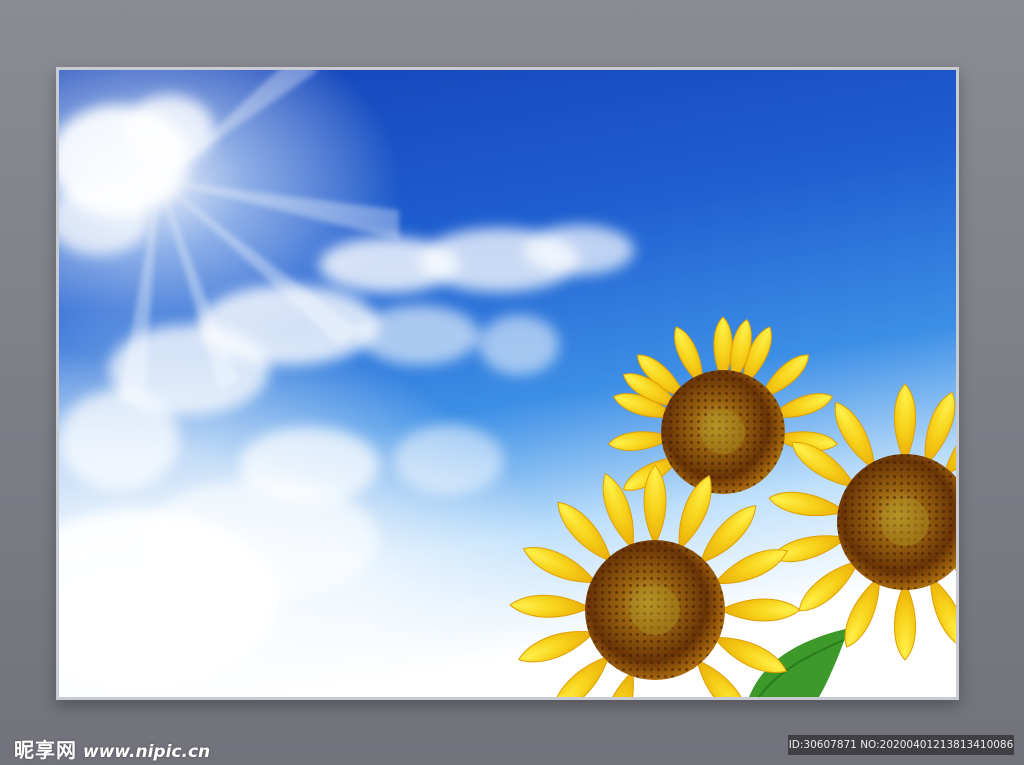 This screenshot has height=765, width=1024. What do you see at coordinates (901, 745) in the screenshot?
I see `image-id-label: ID:30607871 NO:20200401213813410086` at bounding box center [901, 745].